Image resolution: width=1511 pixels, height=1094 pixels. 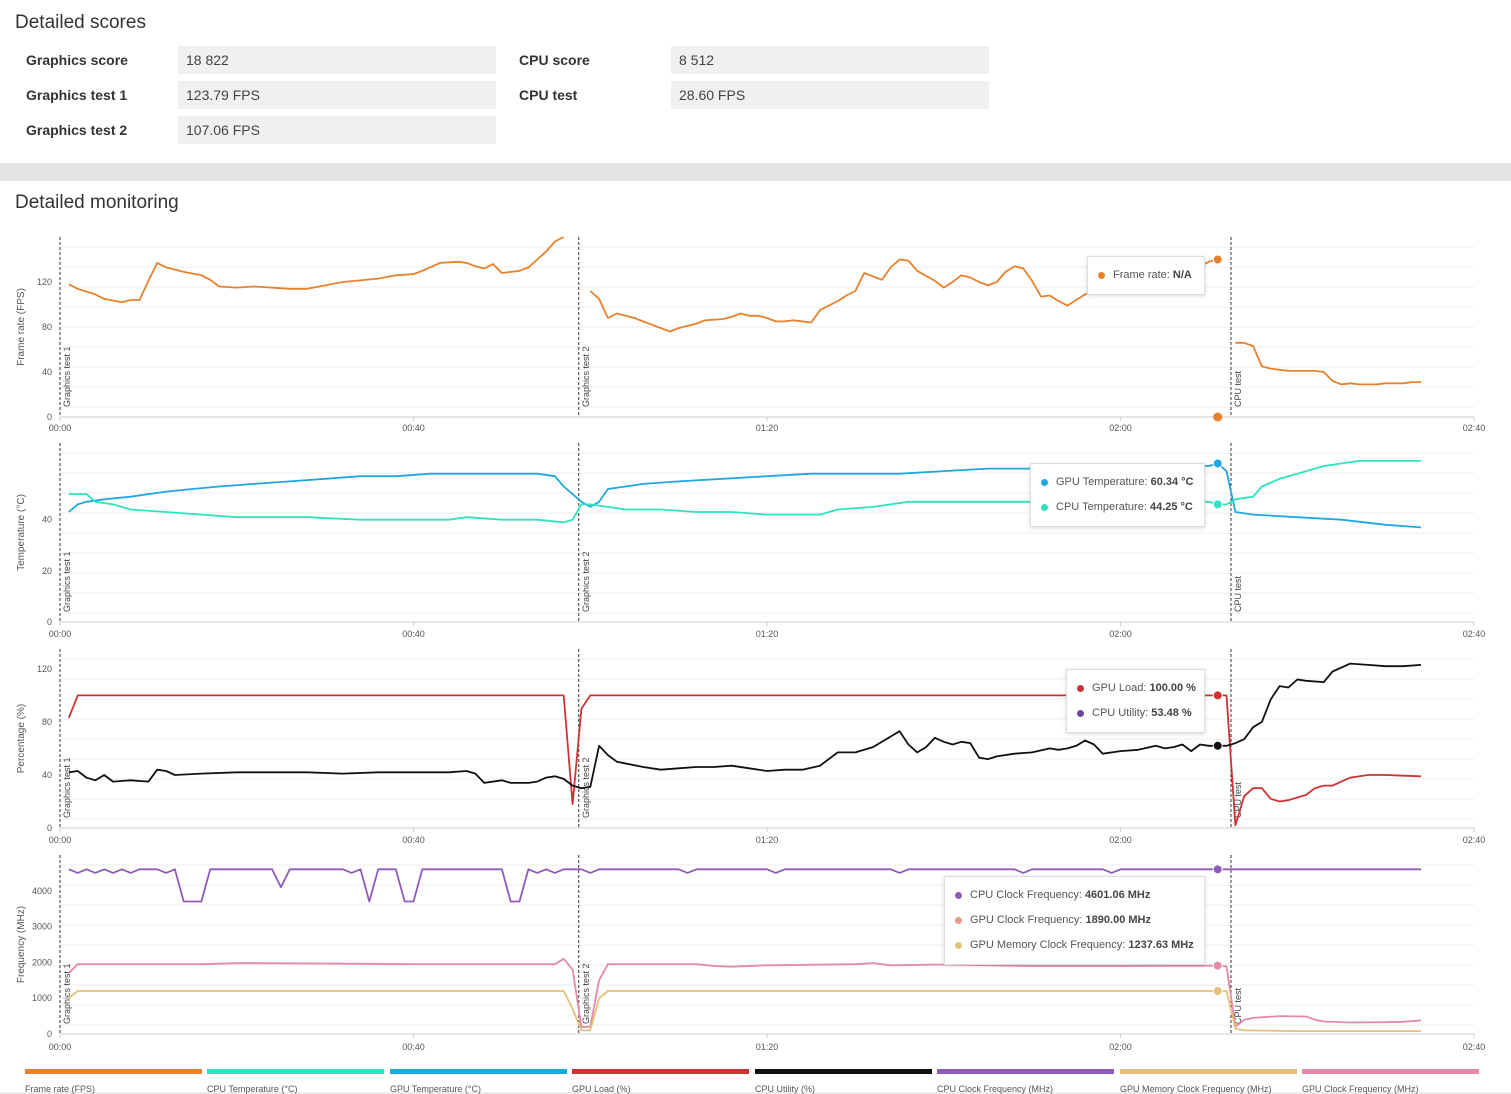 What do you see at coordinates (1120, 713) in the screenshot?
I see `tooltip-label: CPU Utility:` at bounding box center [1120, 713].